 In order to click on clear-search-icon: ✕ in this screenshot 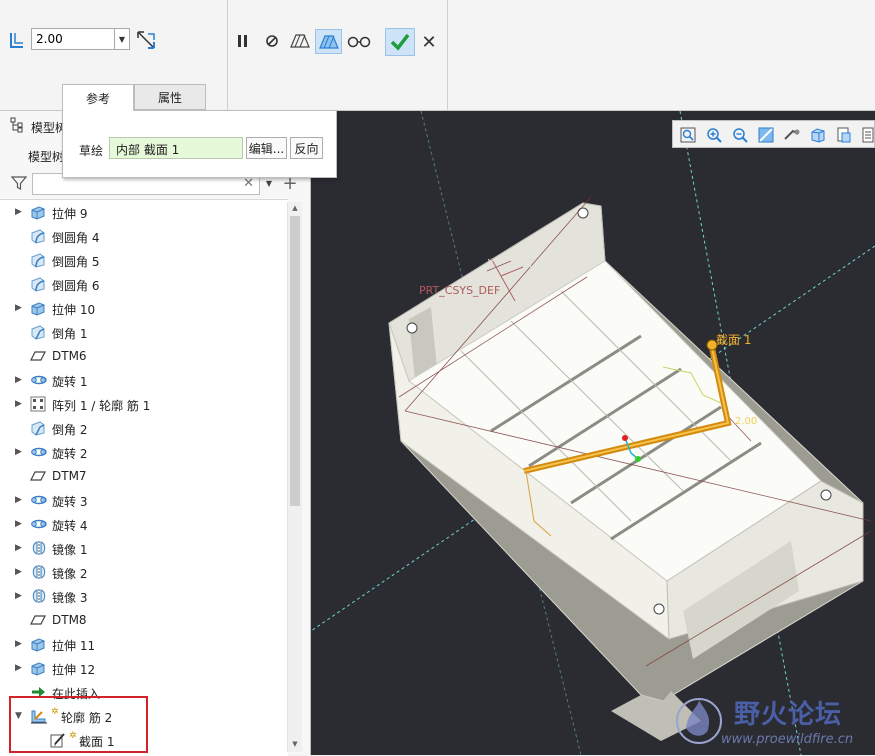, I will do `click(248, 183)`.